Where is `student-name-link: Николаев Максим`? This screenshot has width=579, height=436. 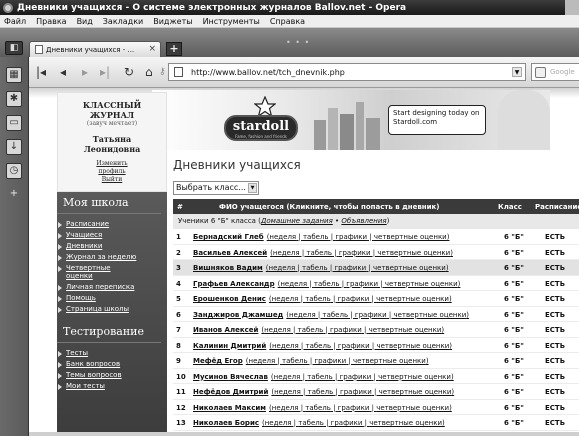
student-name-link: Николаев Максим is located at coordinates (229, 408).